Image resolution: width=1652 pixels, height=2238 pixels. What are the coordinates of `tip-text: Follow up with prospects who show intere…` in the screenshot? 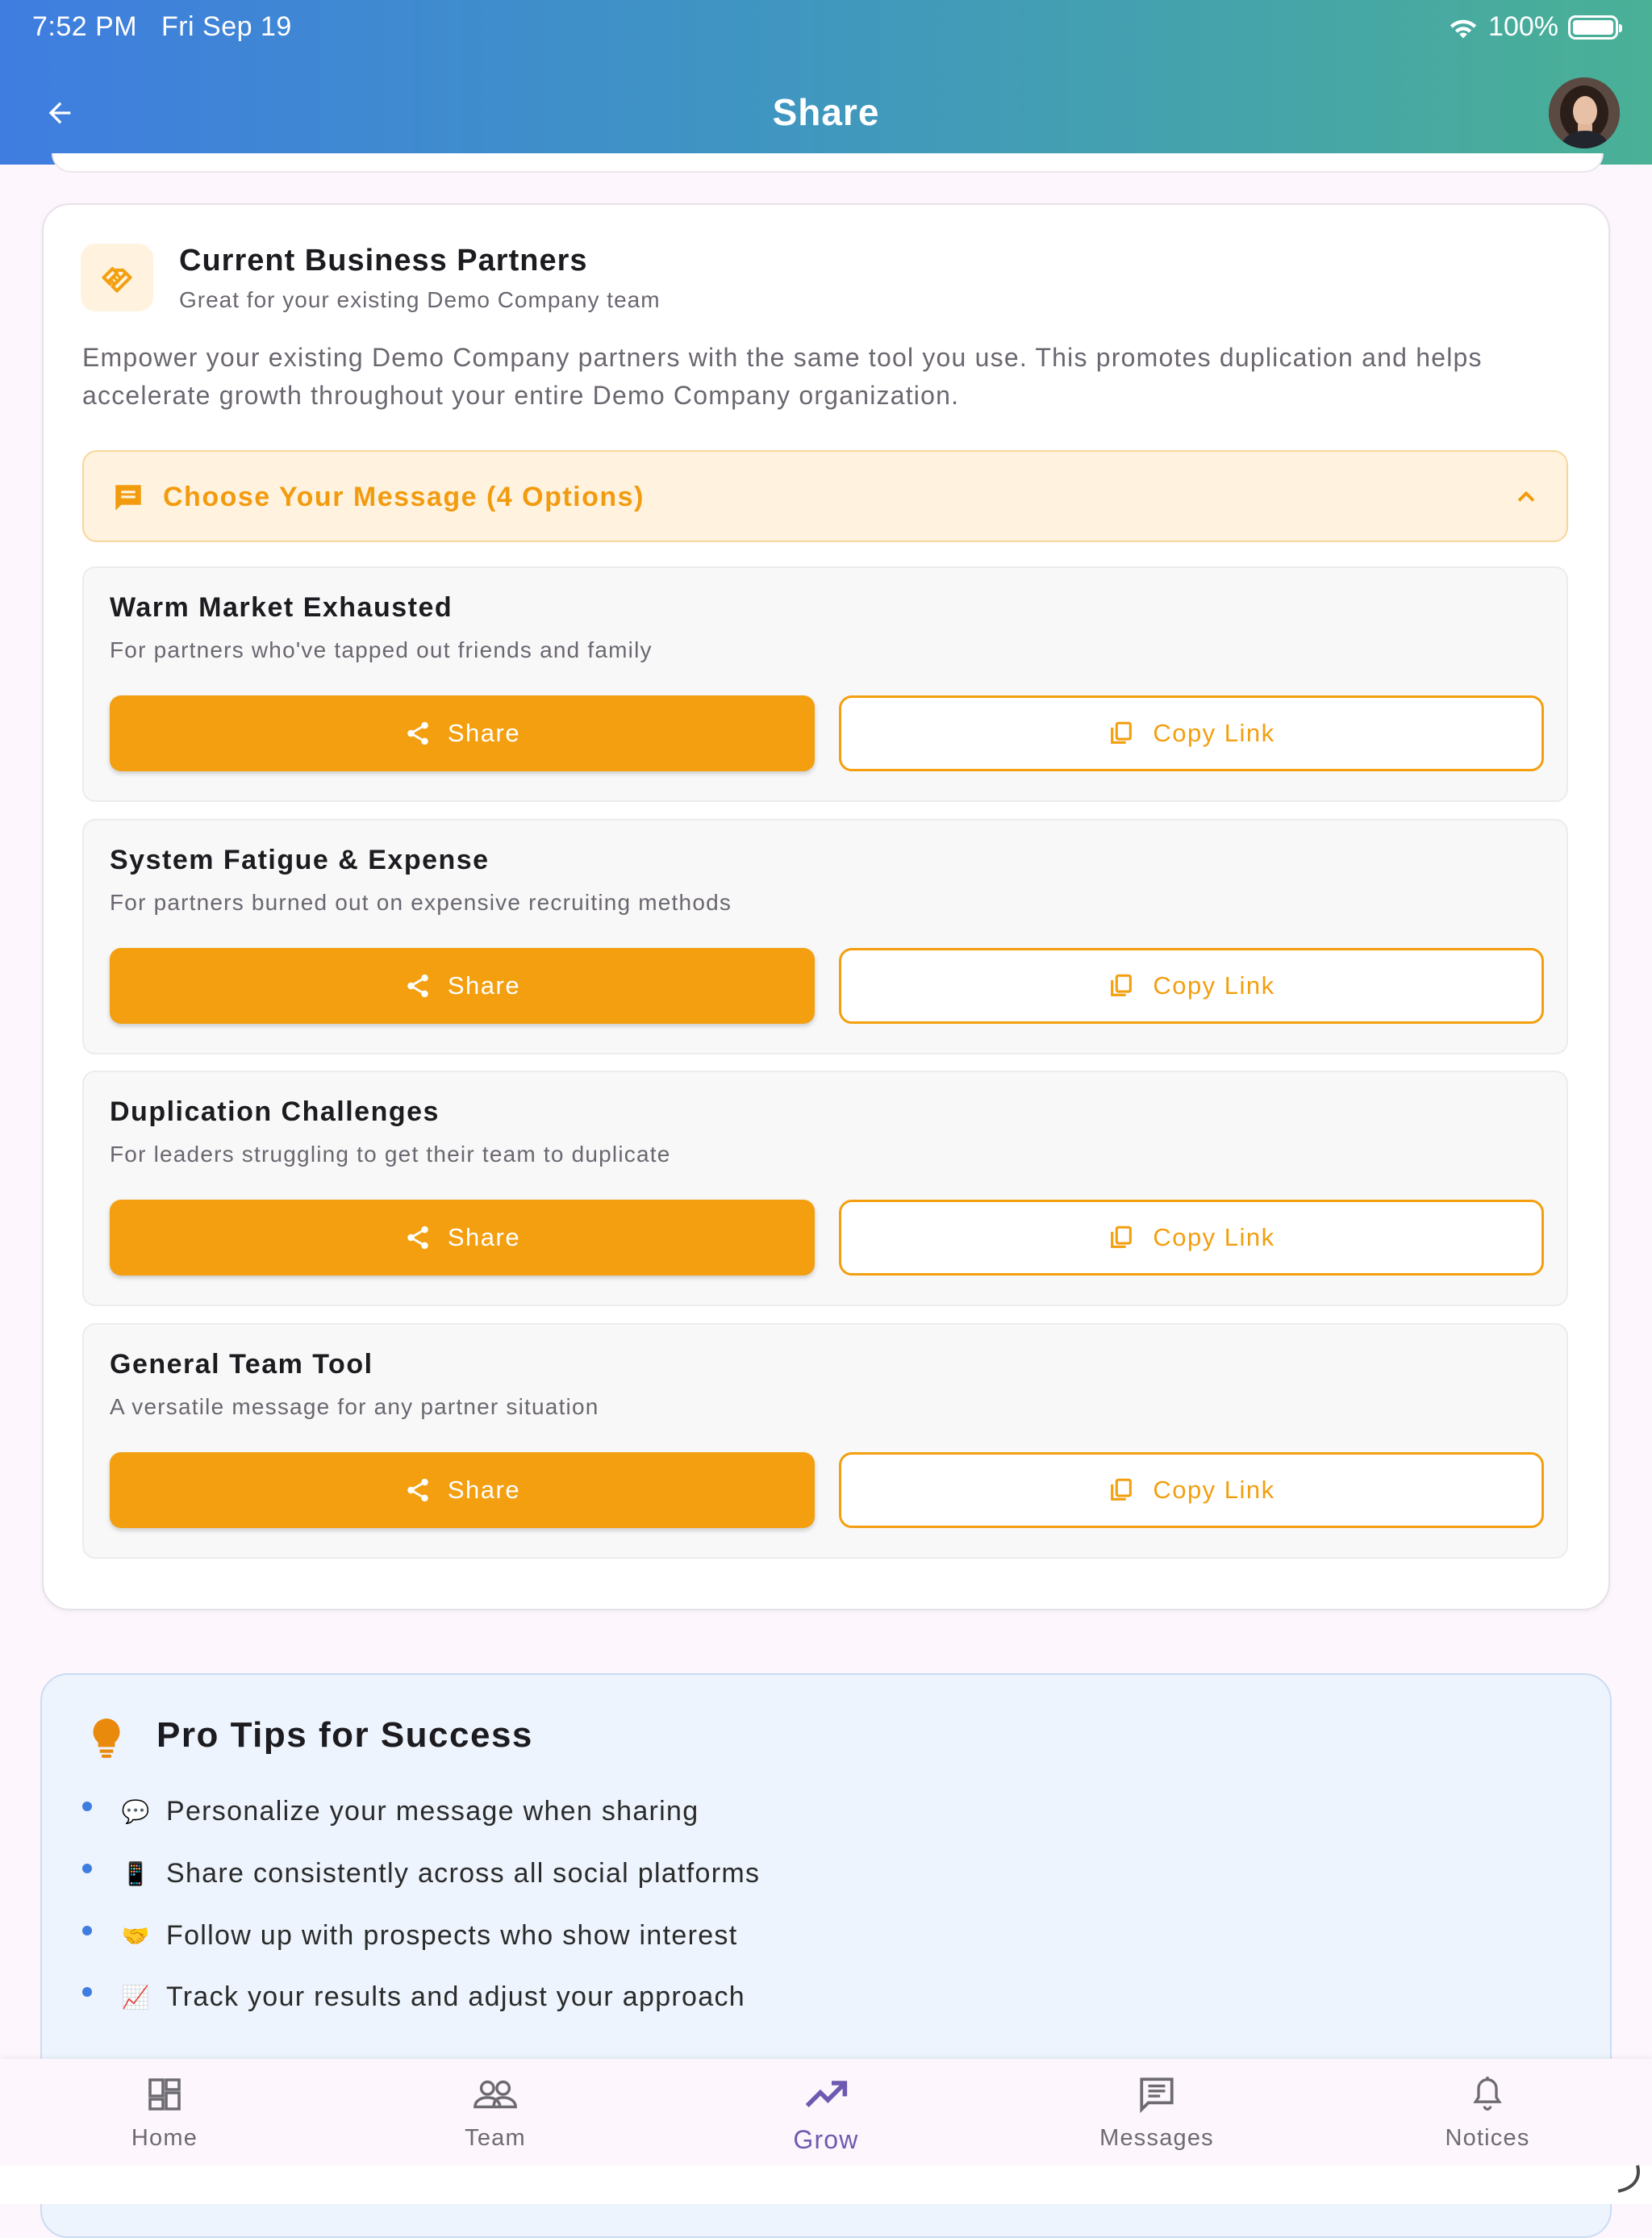 It's located at (452, 1935).